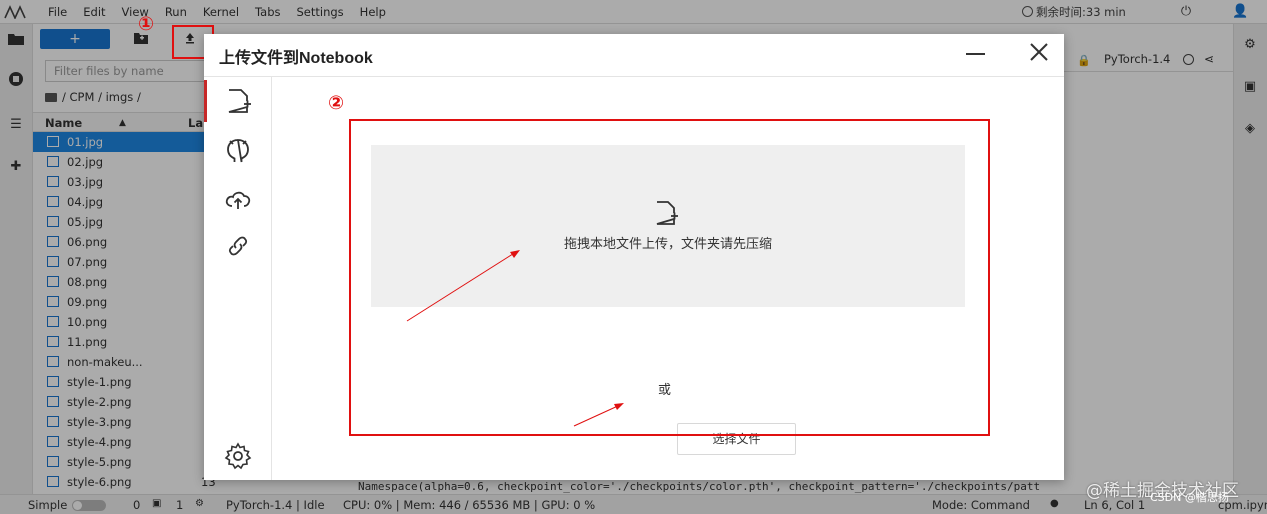 The width and height of the screenshot is (1267, 514). I want to click on annotation-arrowhead-dropzone, so click(515, 254).